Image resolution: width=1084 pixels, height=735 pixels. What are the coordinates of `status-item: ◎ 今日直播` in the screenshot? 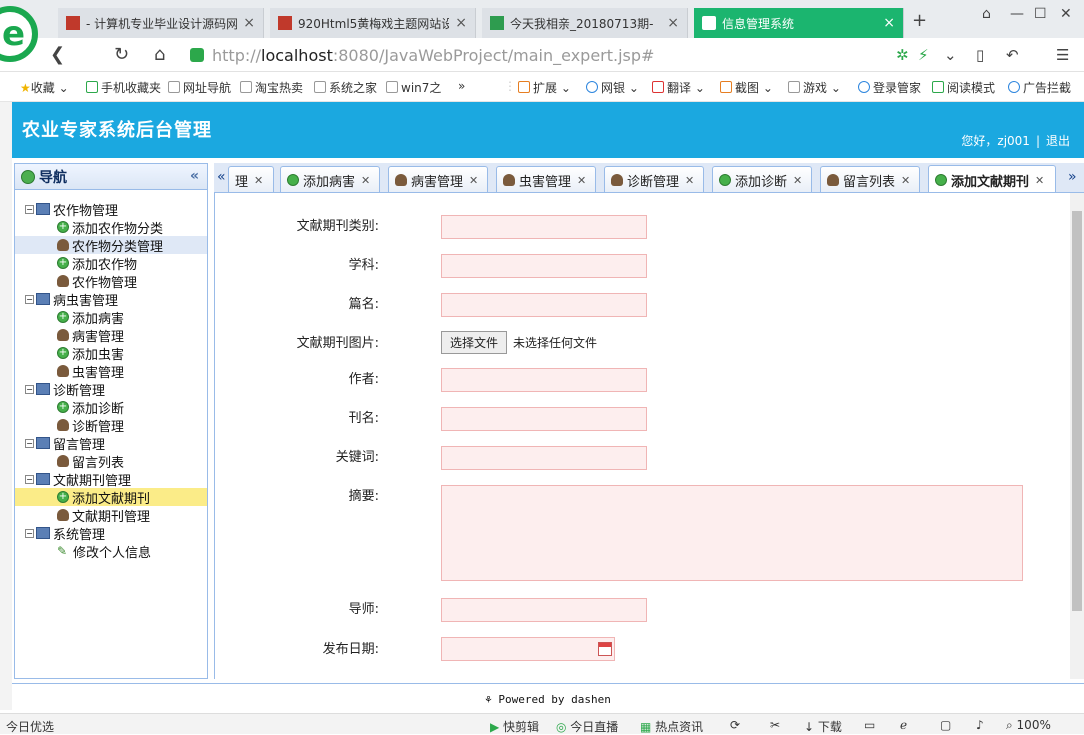 It's located at (587, 726).